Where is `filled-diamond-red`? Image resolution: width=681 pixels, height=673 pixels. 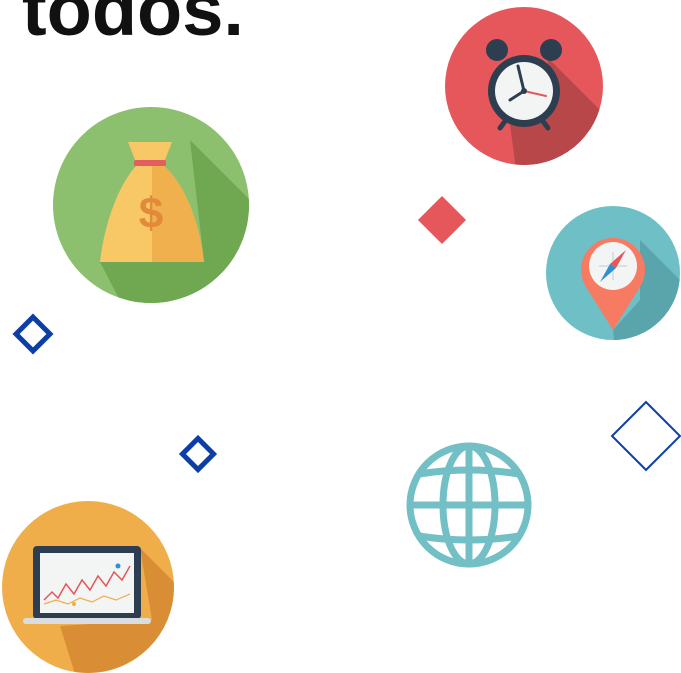 filled-diamond-red is located at coordinates (442, 220).